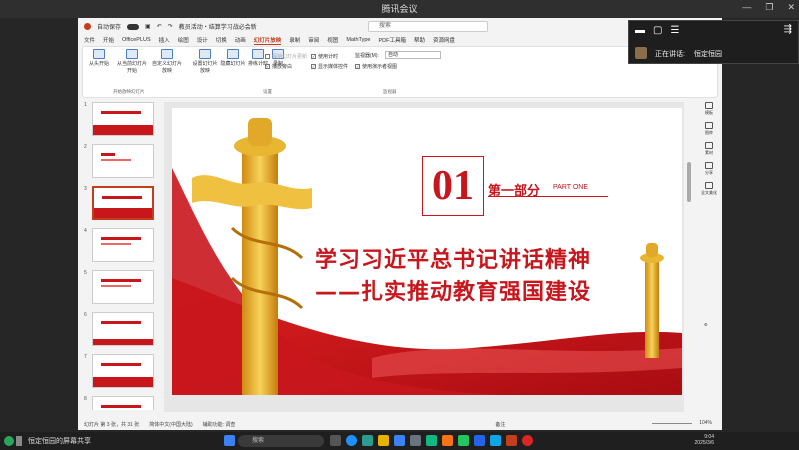 This screenshot has height=450, width=799. Describe the element at coordinates (791, 7) in the screenshot. I see `close-icon: ✕` at that location.